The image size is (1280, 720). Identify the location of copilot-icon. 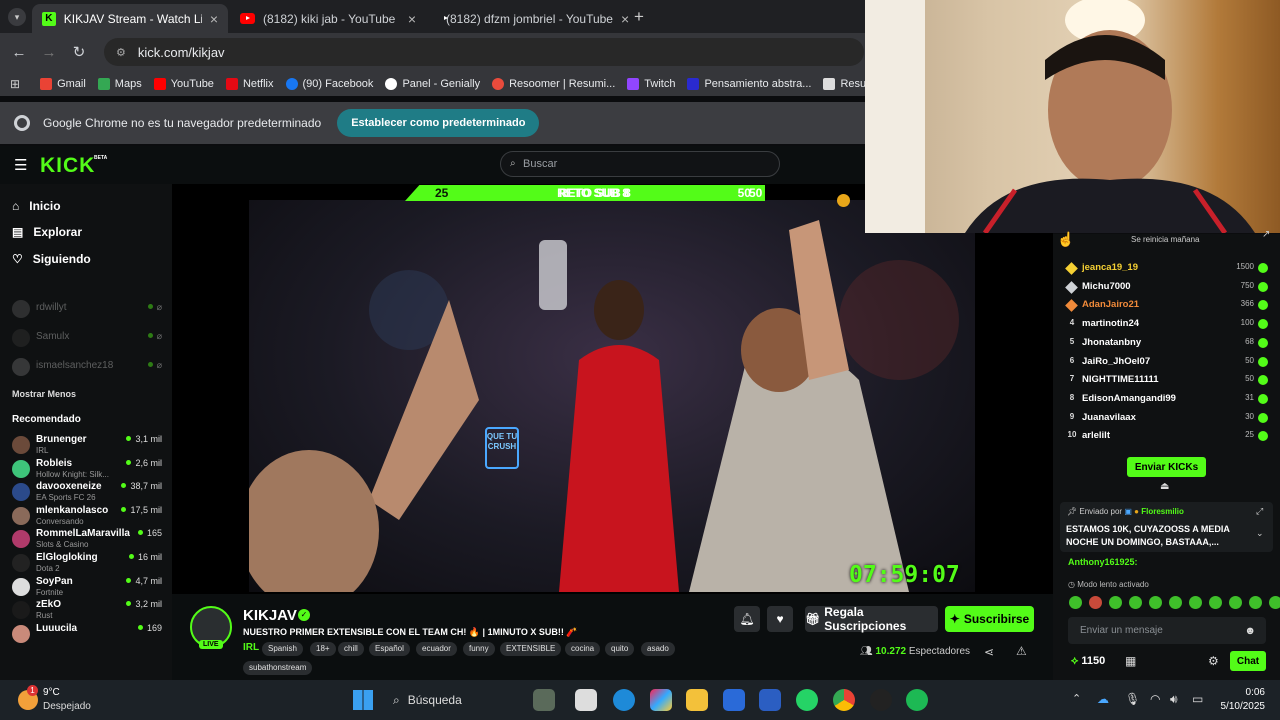
(661, 700).